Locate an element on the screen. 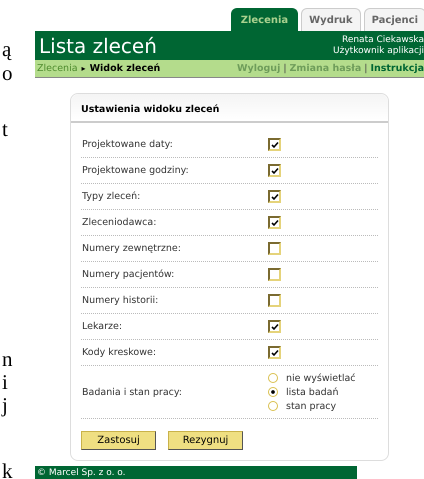  card-title: Ustawienia widoku zleceń is located at coordinates (229, 108).